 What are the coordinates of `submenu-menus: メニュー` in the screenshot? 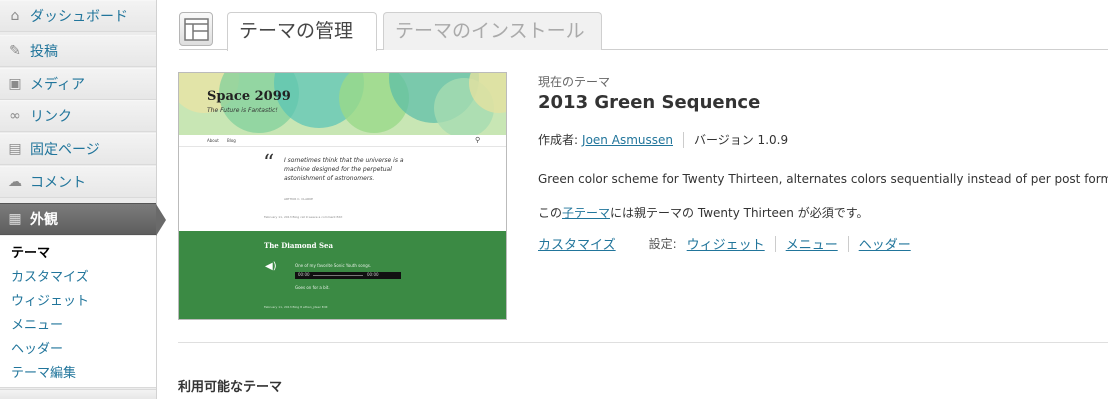 It's located at (78, 326).